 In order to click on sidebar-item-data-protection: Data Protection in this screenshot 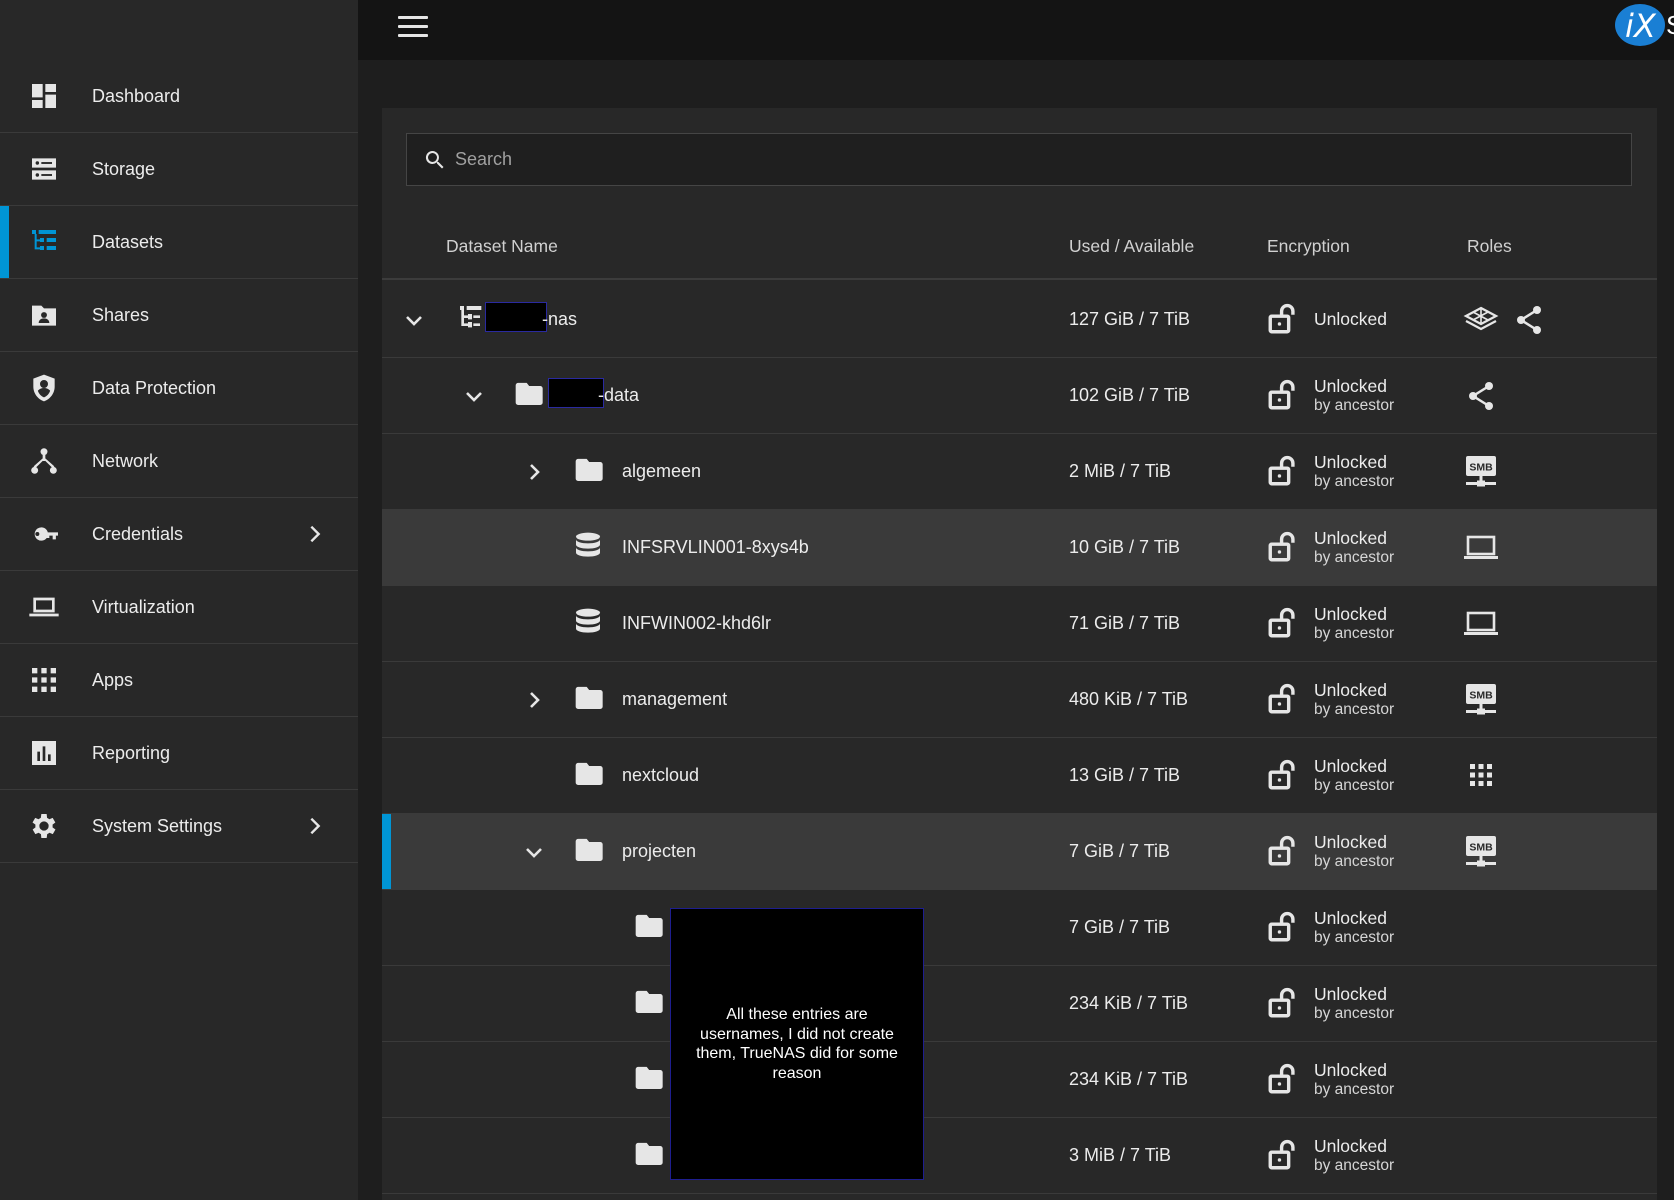, I will do `click(179, 388)`.